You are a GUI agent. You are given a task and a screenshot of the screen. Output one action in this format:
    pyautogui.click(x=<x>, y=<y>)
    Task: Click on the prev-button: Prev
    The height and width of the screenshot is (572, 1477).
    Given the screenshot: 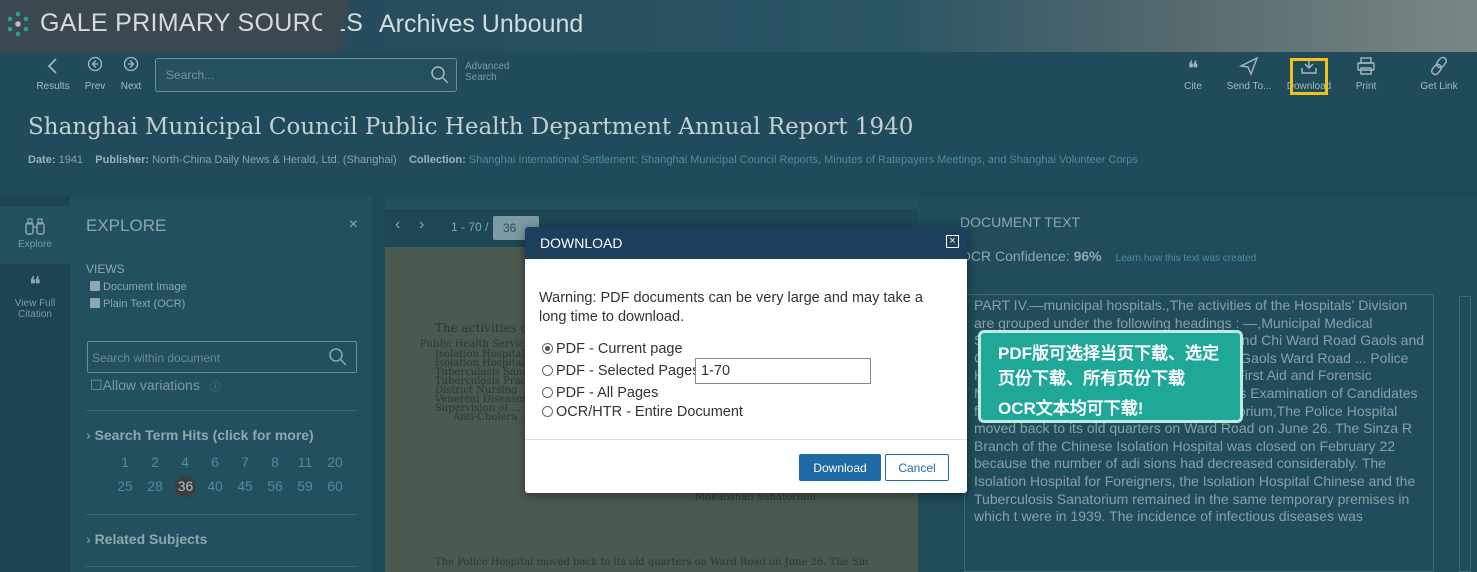 What is the action you would take?
    pyautogui.click(x=95, y=74)
    